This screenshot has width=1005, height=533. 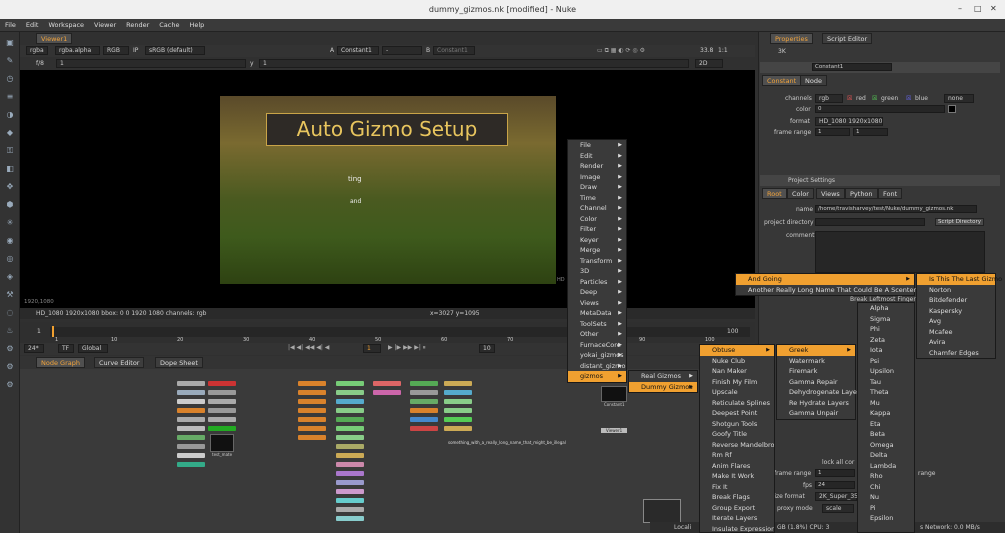 What do you see at coordinates (835, 473) in the screenshot?
I see `frame-range-field: 1` at bounding box center [835, 473].